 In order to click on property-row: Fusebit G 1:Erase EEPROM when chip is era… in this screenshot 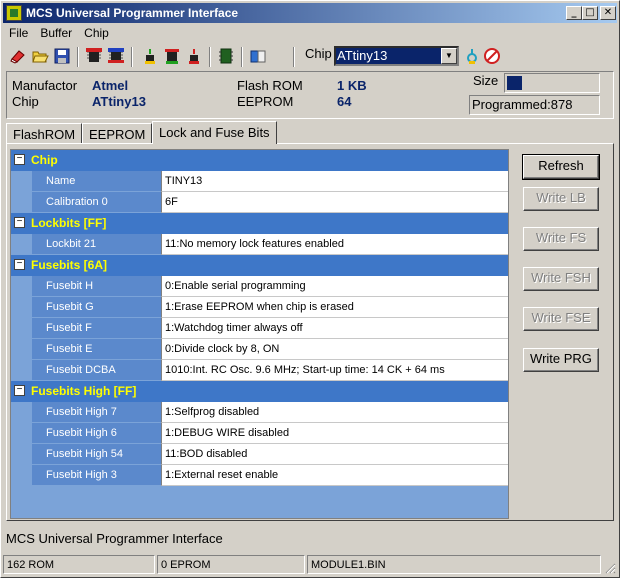, I will do `click(259, 307)`.